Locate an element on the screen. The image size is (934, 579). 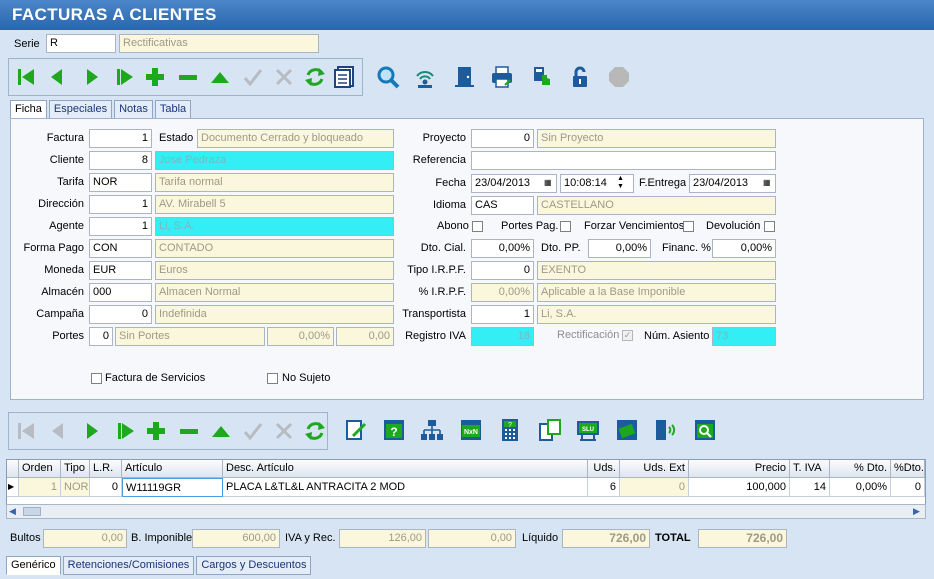
cell-uds: 6 is located at coordinates (604, 487).